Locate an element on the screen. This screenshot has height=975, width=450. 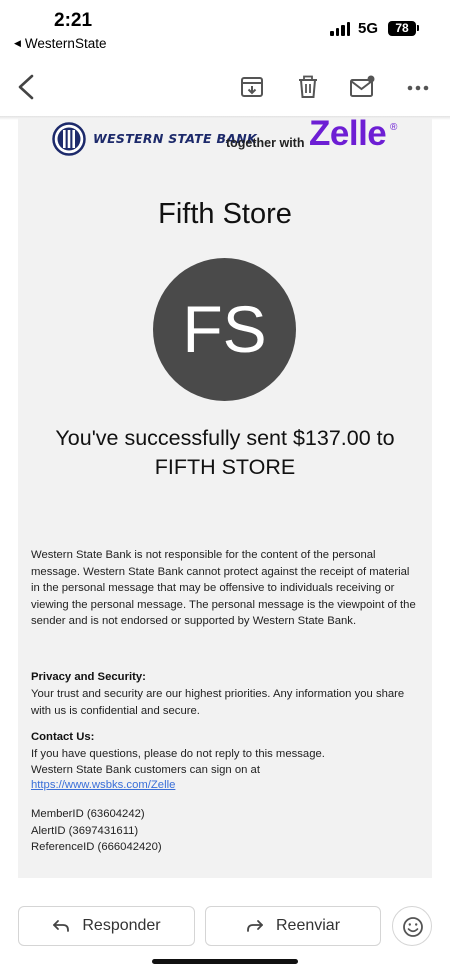
status-time: 2:21 is located at coordinates (73, 20).